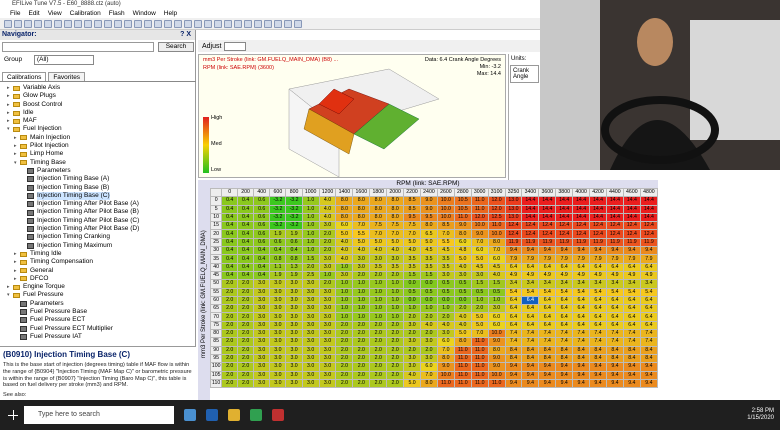  What do you see at coordinates (216, 242) in the screenshot?
I see `row-header: 25` at bounding box center [216, 242].